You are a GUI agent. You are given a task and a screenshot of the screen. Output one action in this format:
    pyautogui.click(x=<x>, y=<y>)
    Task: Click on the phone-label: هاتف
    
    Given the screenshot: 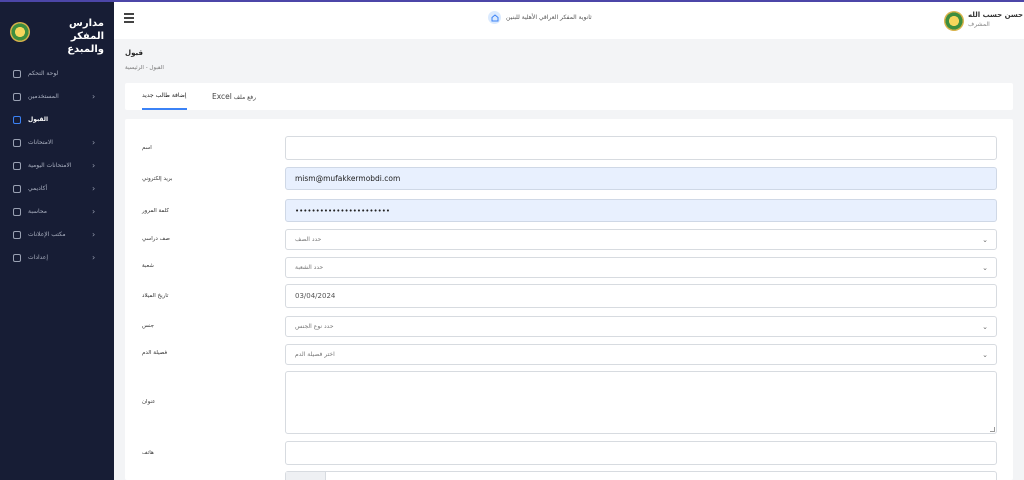 What is the action you would take?
    pyautogui.click(x=148, y=453)
    